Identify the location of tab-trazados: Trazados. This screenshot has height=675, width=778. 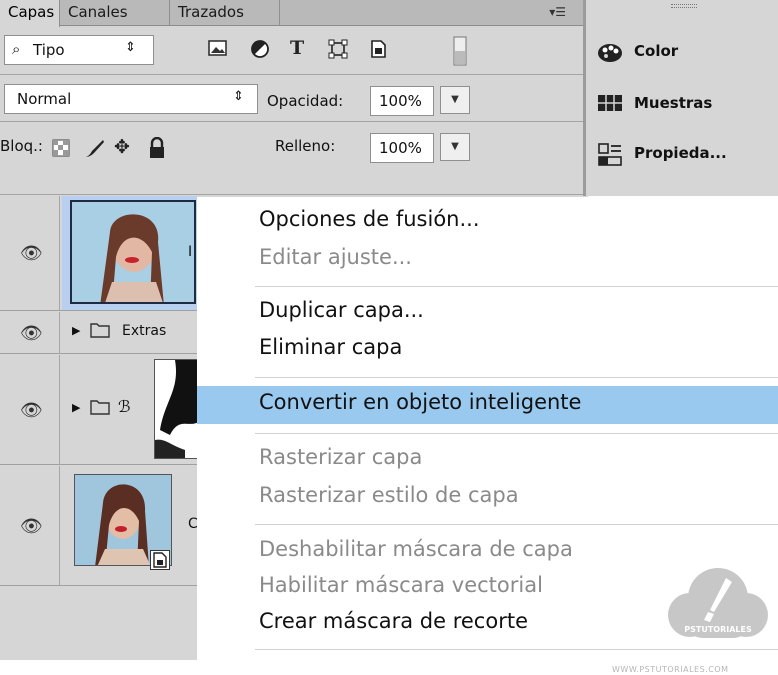
(225, 13).